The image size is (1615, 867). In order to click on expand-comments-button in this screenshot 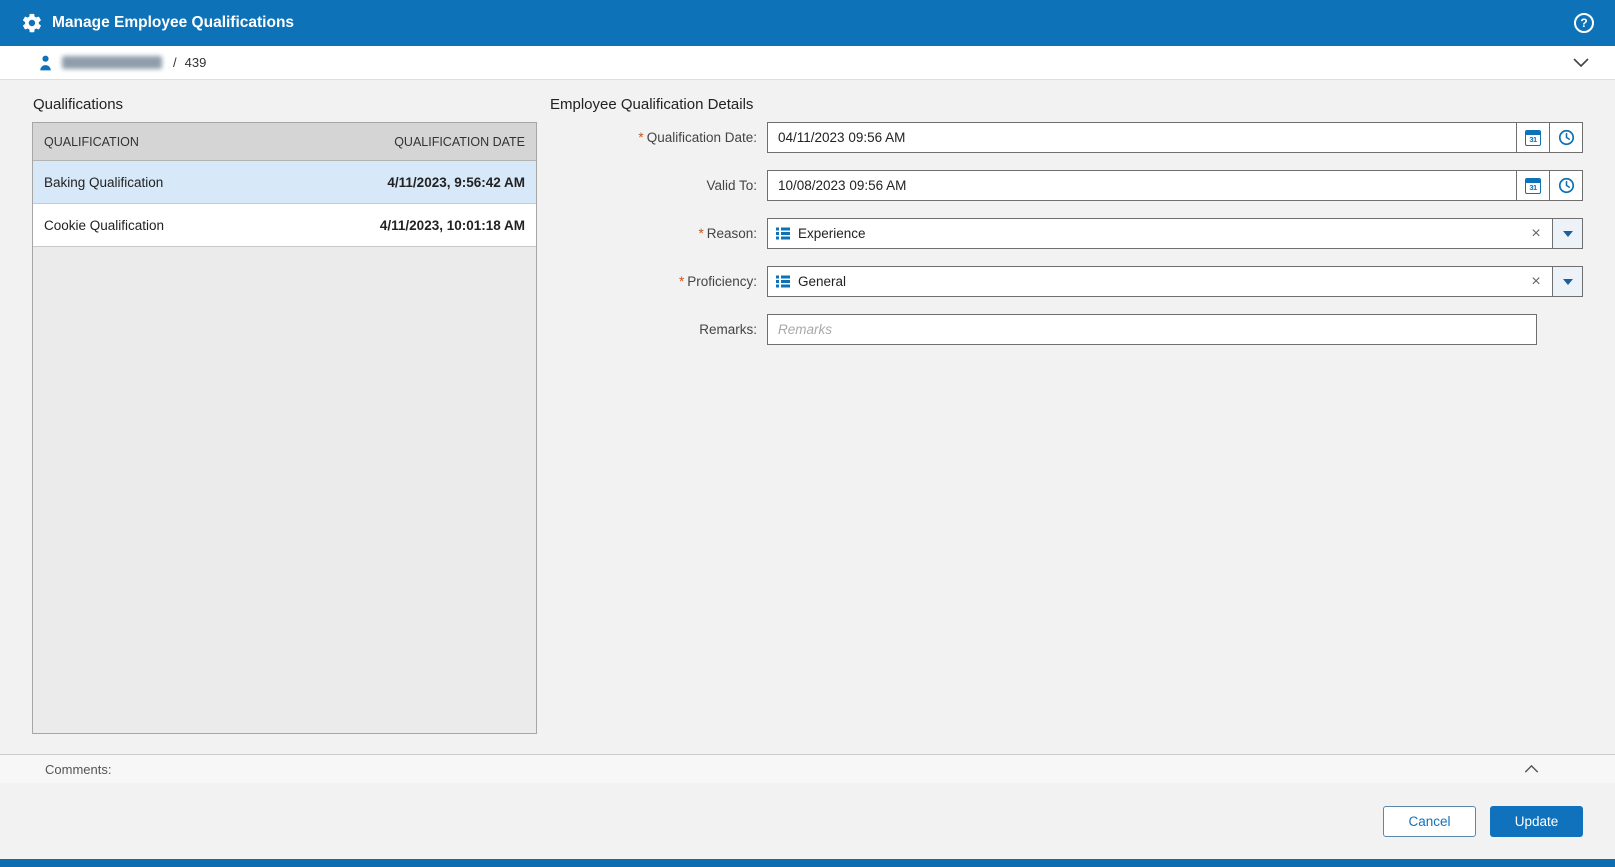, I will do `click(1531, 769)`.